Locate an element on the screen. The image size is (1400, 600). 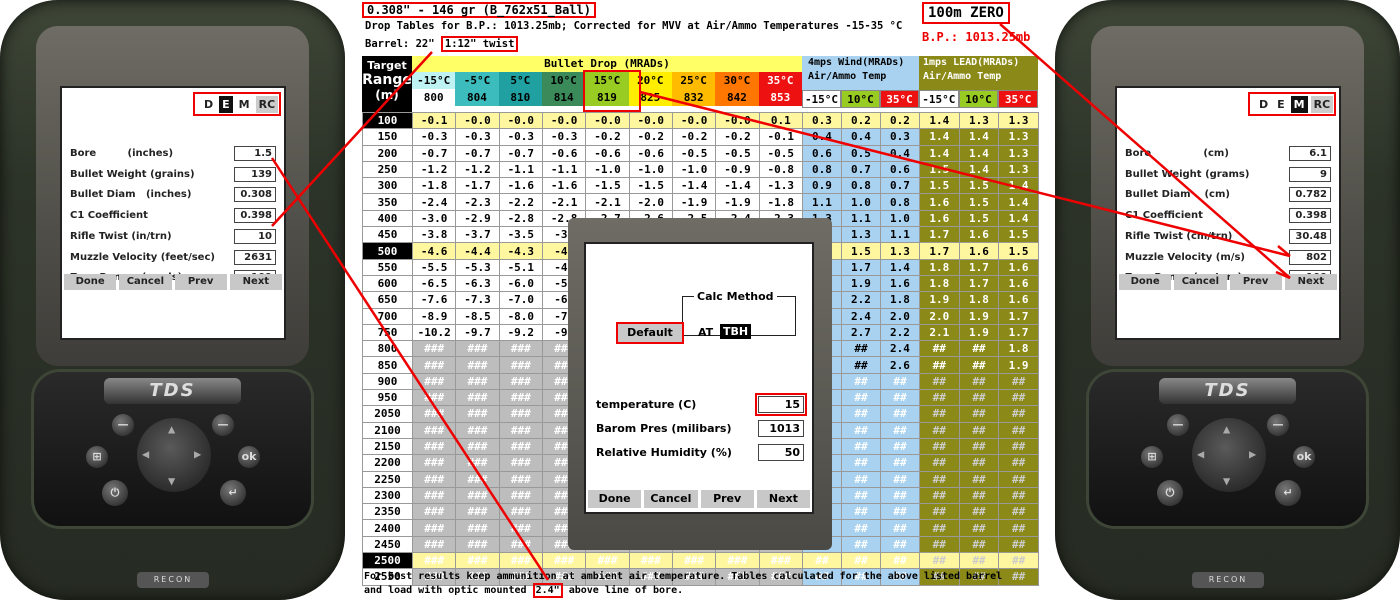
tbh-option: TBH is located at coordinates (736, 331).